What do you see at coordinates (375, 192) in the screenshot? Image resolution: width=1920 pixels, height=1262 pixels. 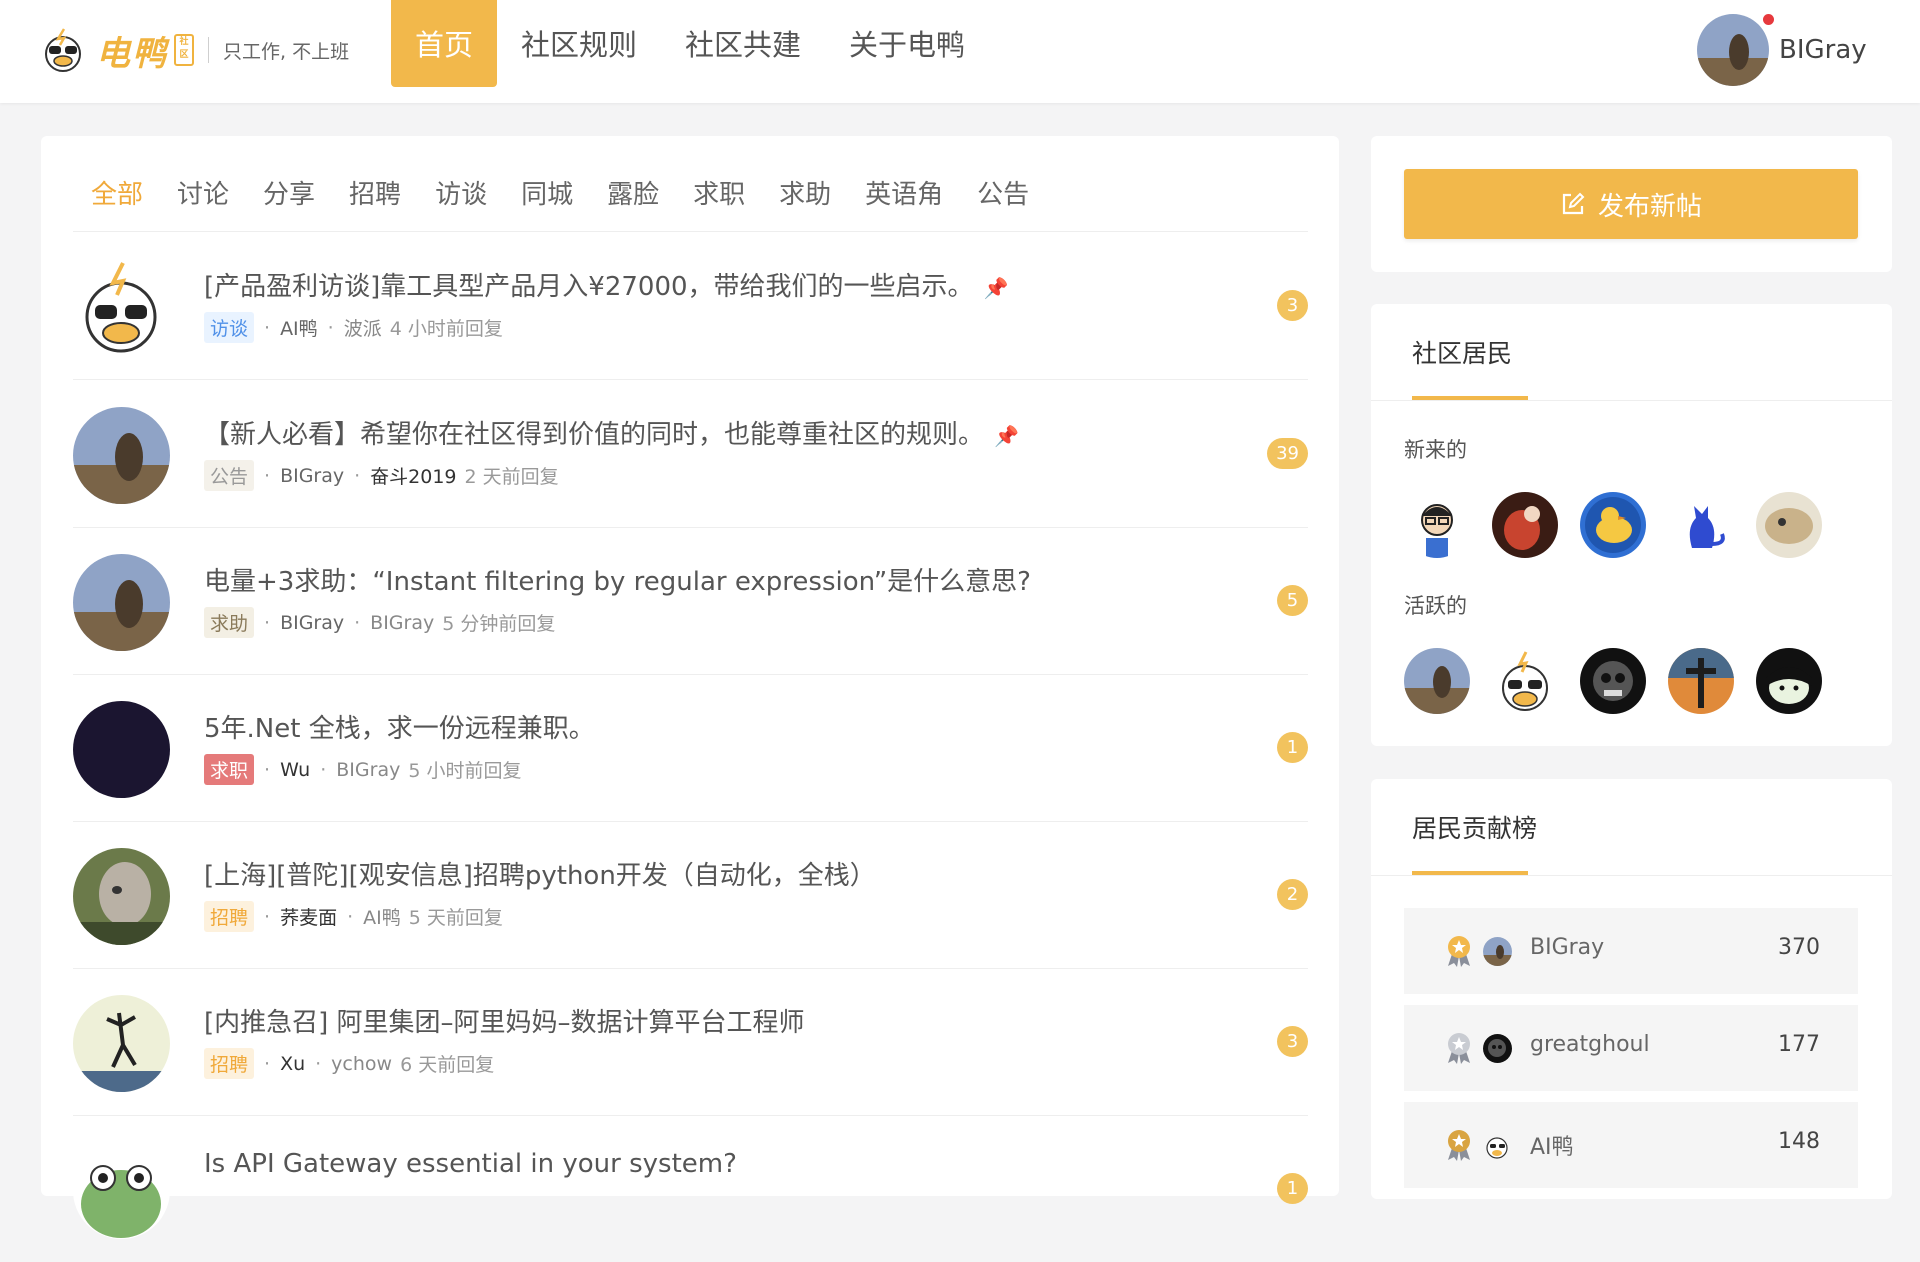 I see `tab-hiring: 招聘` at bounding box center [375, 192].